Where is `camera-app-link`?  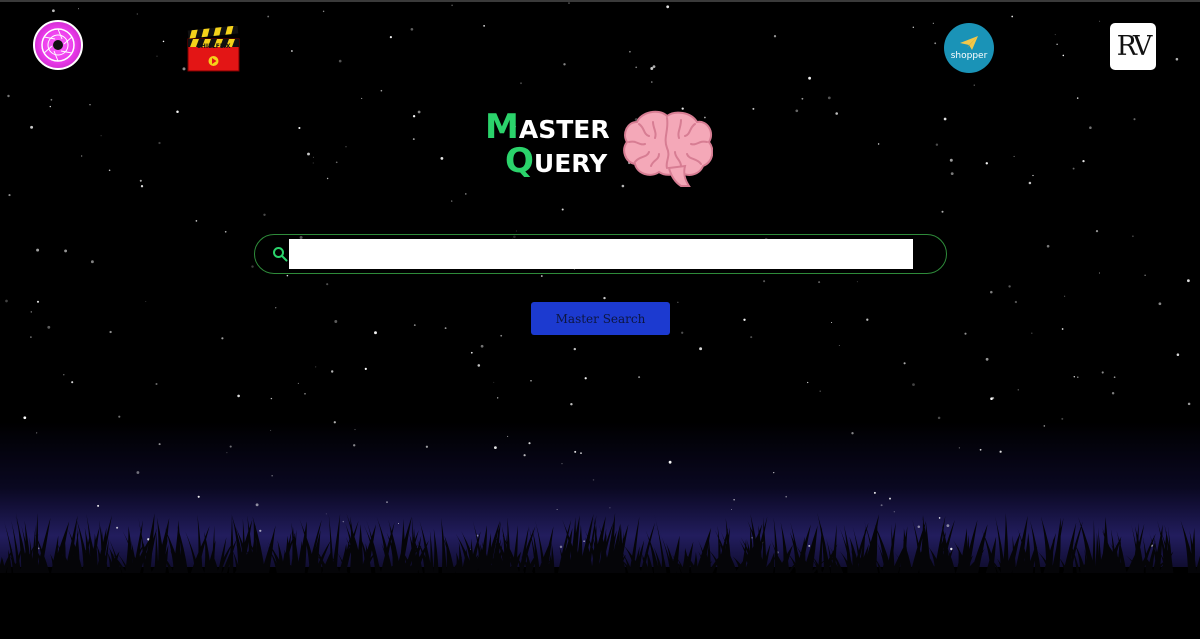
camera-app-link is located at coordinates (58, 45).